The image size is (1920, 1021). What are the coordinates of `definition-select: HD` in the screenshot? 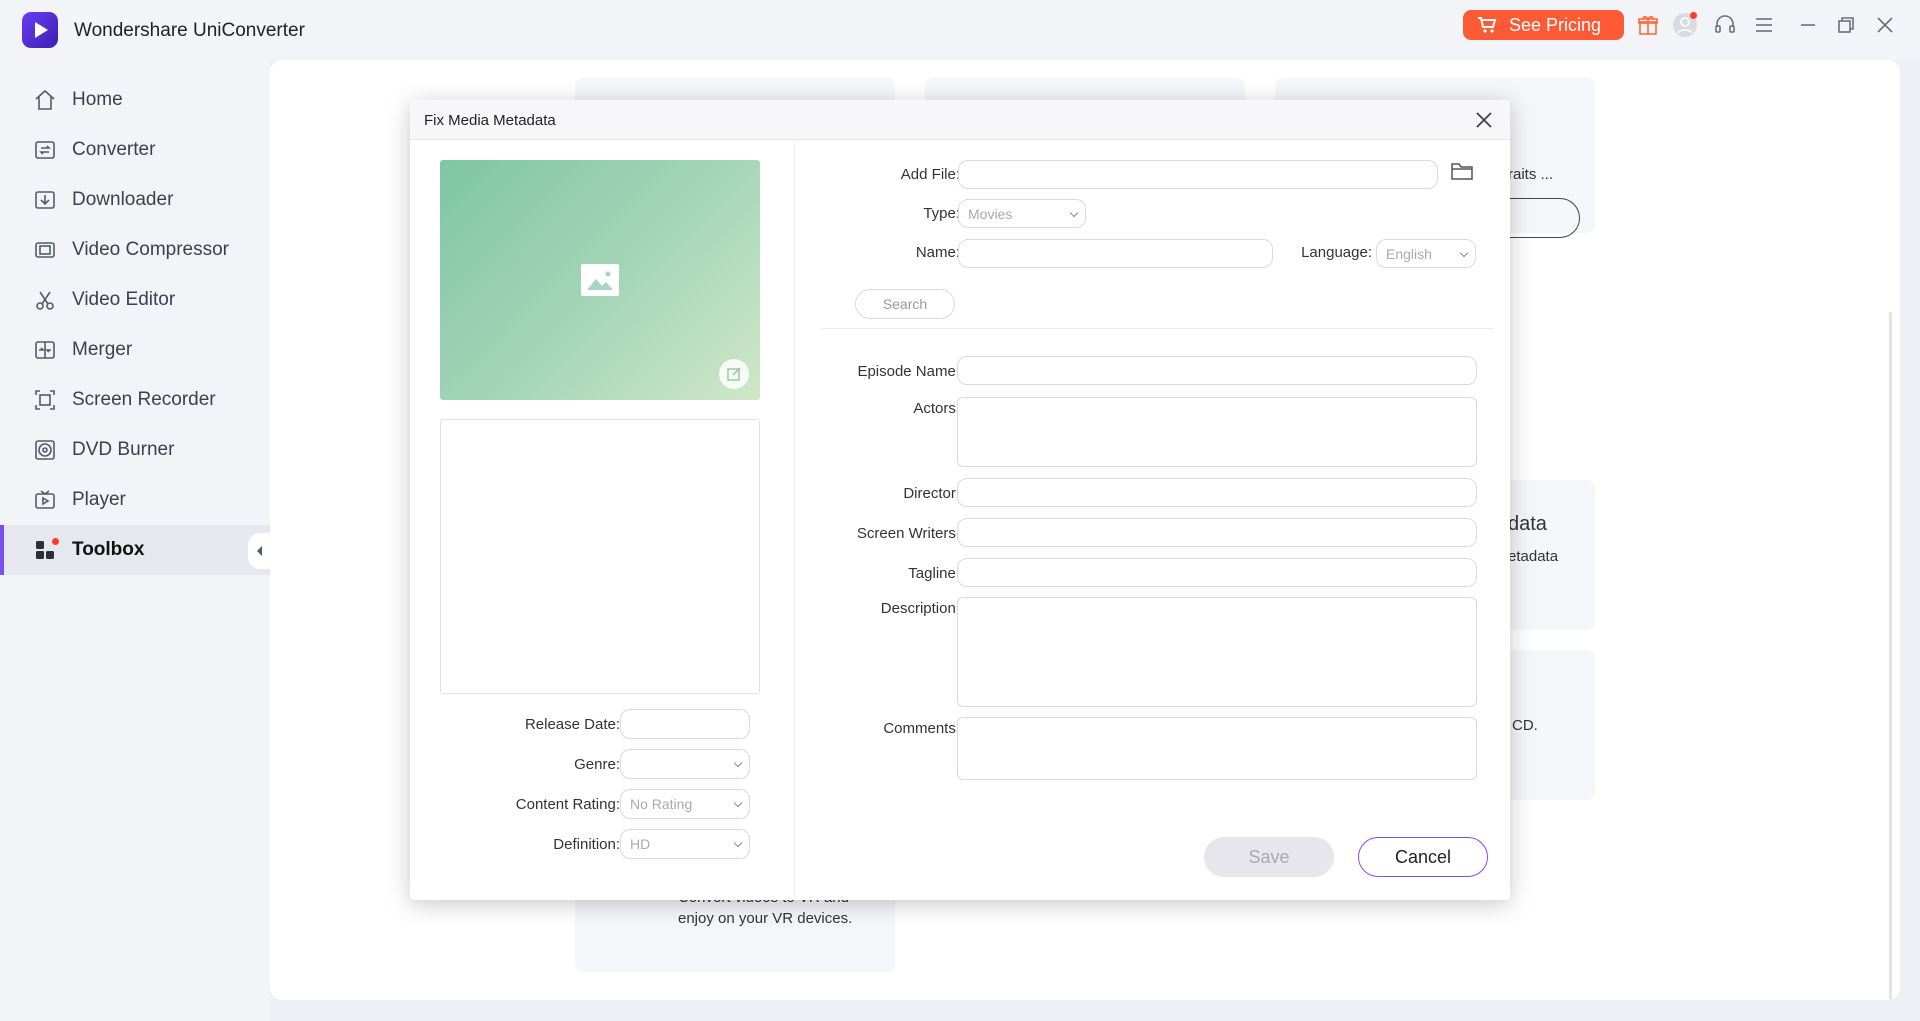 It's located at (685, 844).